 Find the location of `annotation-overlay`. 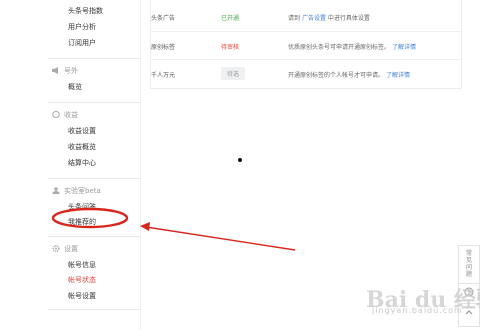

annotation-overlay is located at coordinates (173, 229).